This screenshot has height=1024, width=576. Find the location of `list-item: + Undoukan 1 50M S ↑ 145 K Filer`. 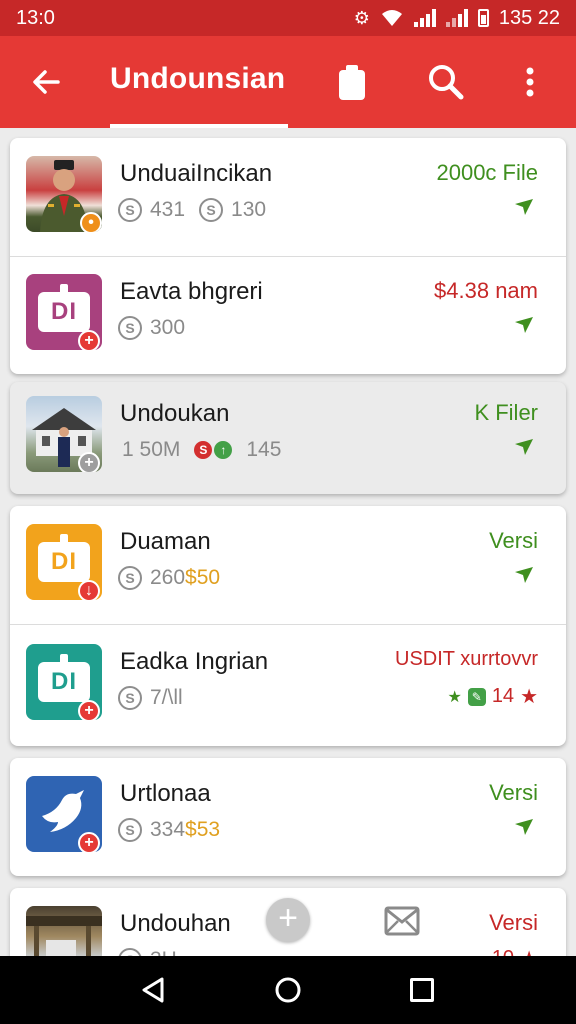

list-item: + Undoukan 1 50M S ↑ 145 K Filer is located at coordinates (288, 438).